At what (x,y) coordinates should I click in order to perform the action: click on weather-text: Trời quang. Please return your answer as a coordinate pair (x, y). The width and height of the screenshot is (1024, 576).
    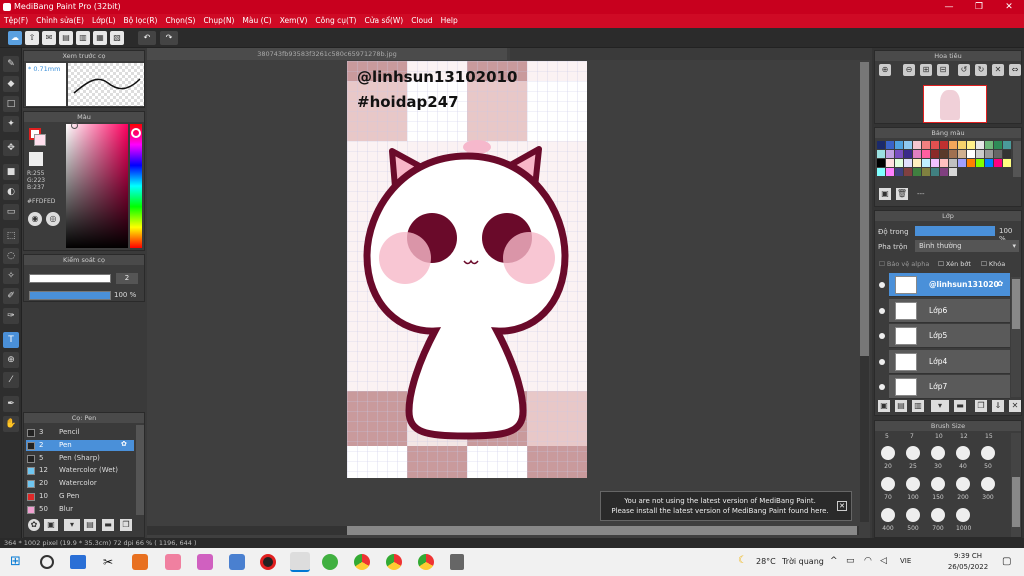
    Looking at the image, I should click on (803, 561).